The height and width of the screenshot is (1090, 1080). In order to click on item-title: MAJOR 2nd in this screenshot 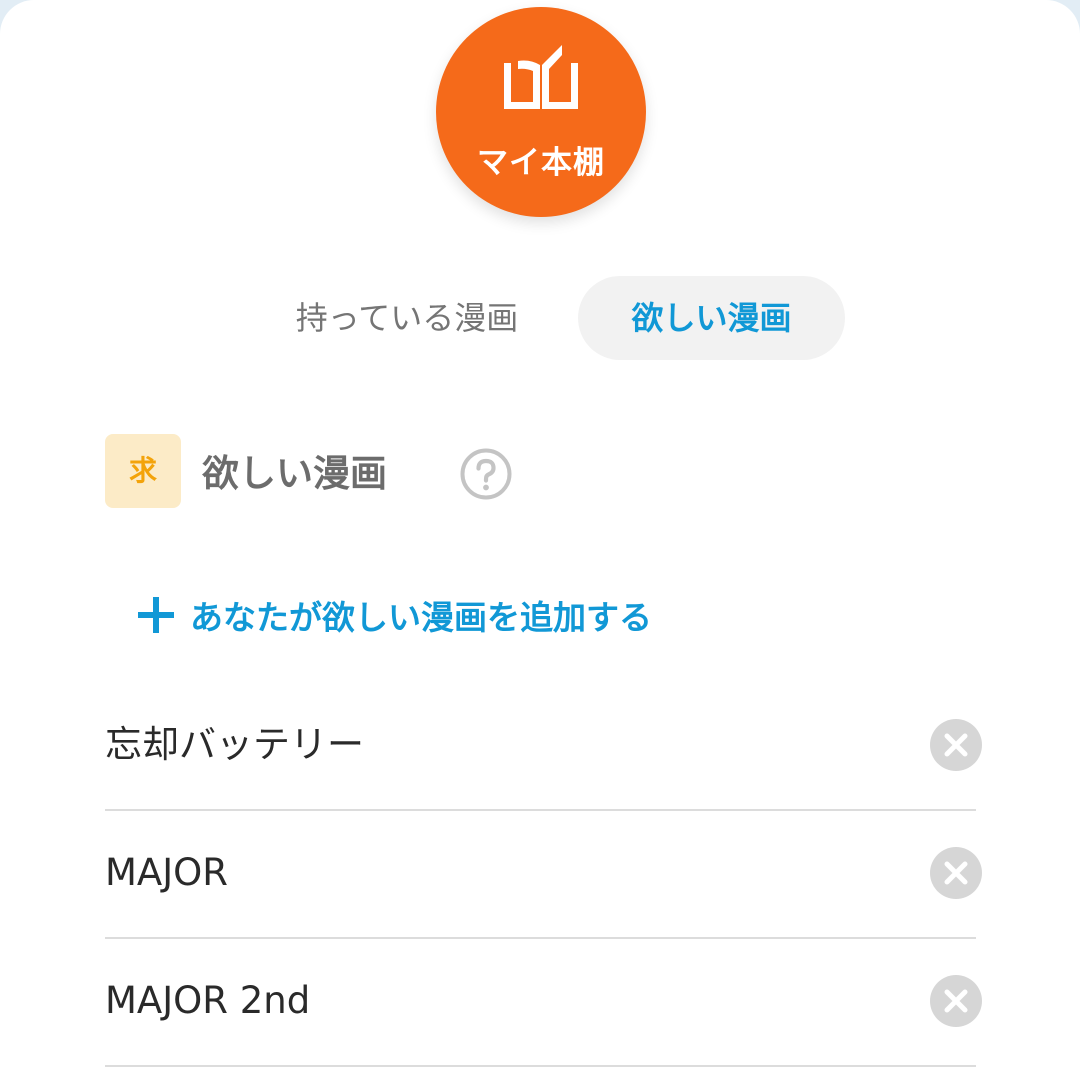, I will do `click(208, 1000)`.